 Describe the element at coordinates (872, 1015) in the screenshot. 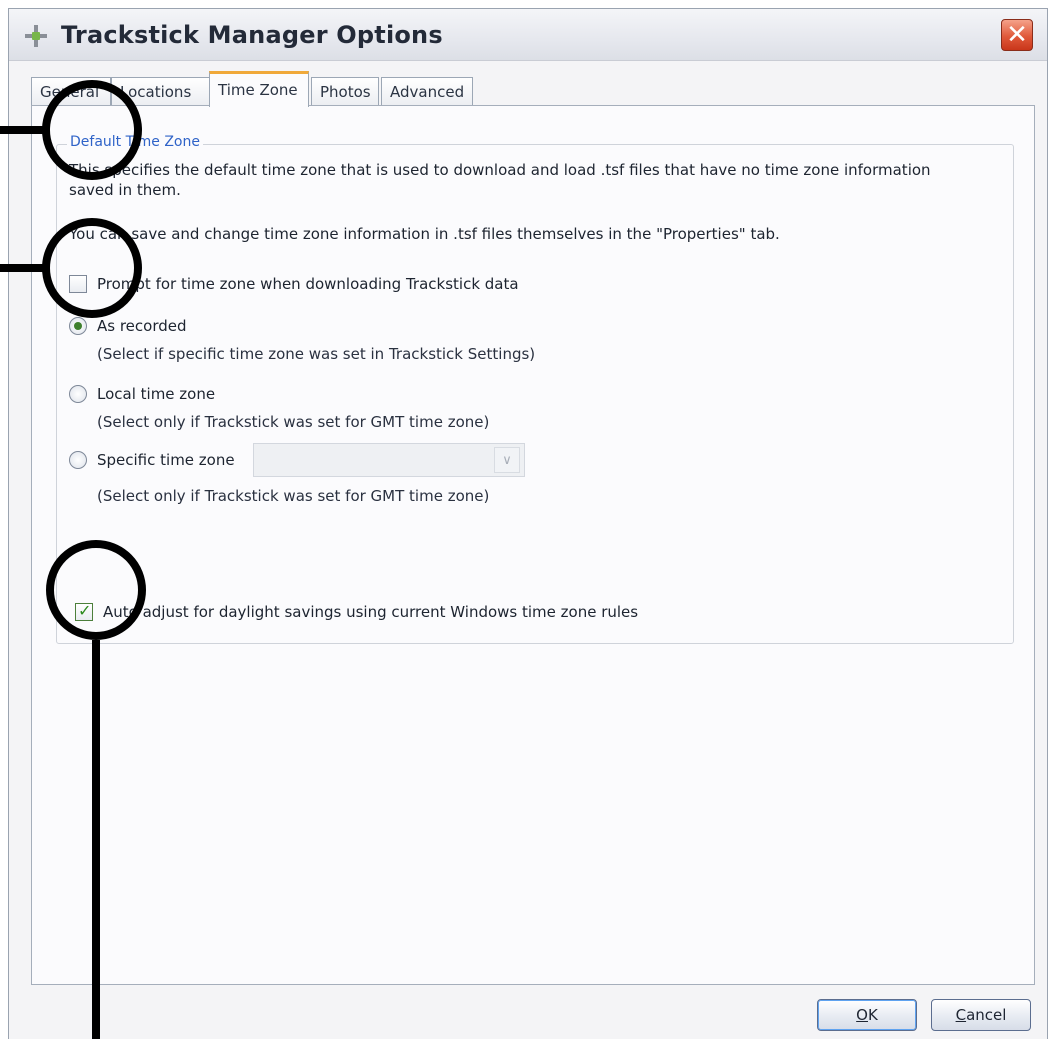

I see `ok-label-rest: K` at that location.